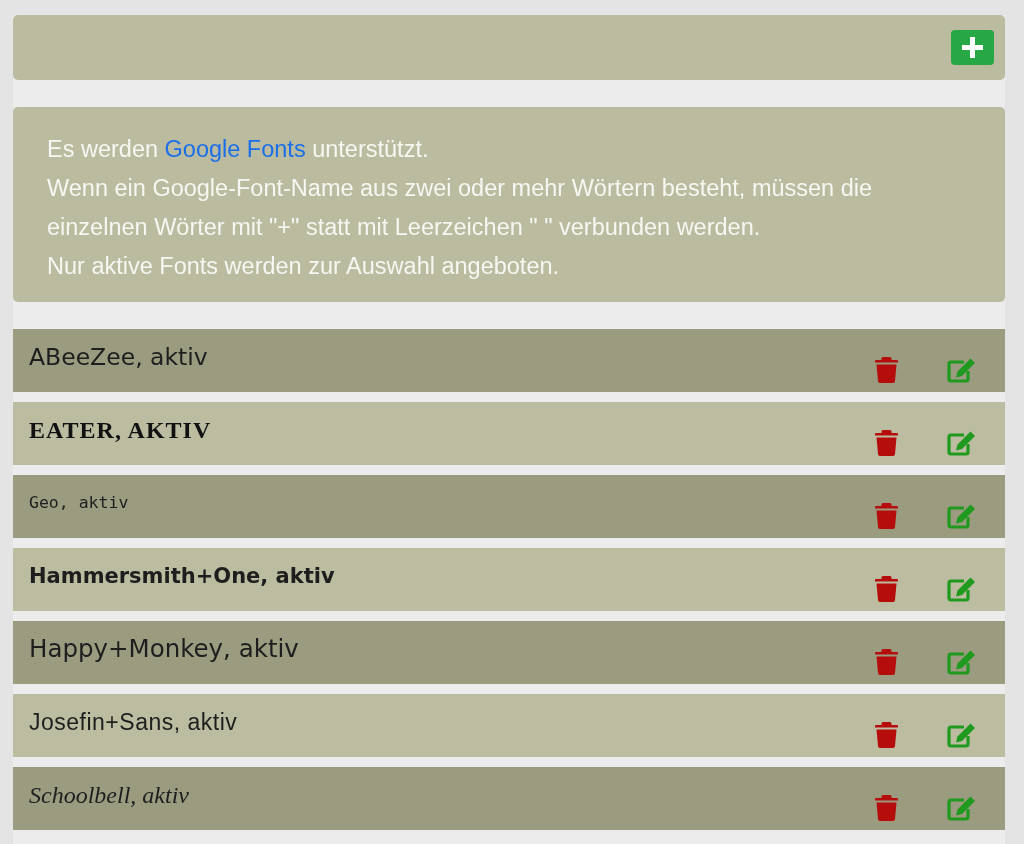 The height and width of the screenshot is (844, 1024). Describe the element at coordinates (109, 795) in the screenshot. I see `font-name-label: Schoolbell, aktiv` at that location.